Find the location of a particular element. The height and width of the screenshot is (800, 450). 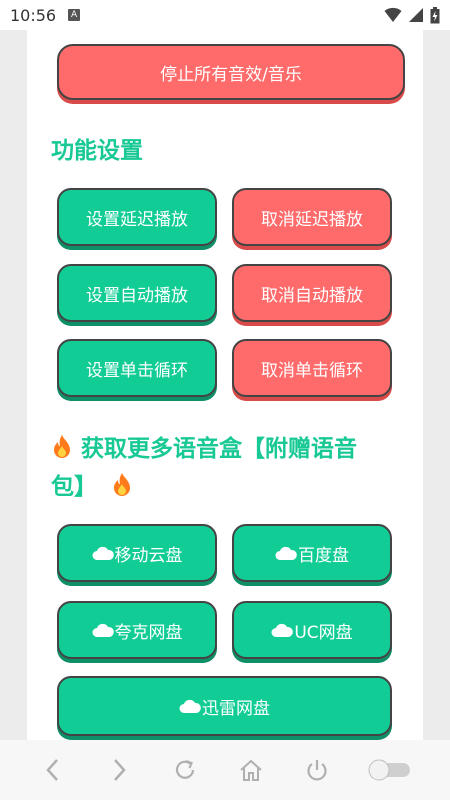

set-auto-play-button: 设置自动播放 is located at coordinates (137, 293).